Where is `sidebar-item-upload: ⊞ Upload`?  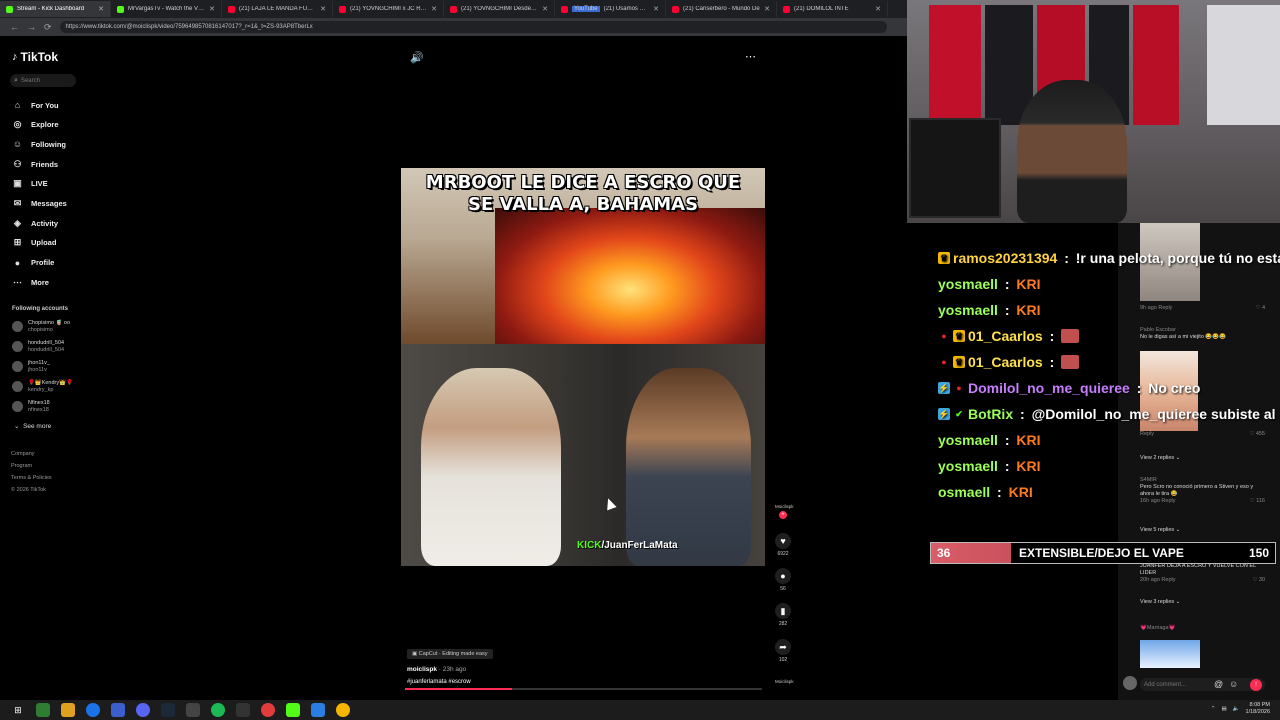 sidebar-item-upload: ⊞ Upload is located at coordinates (34, 243).